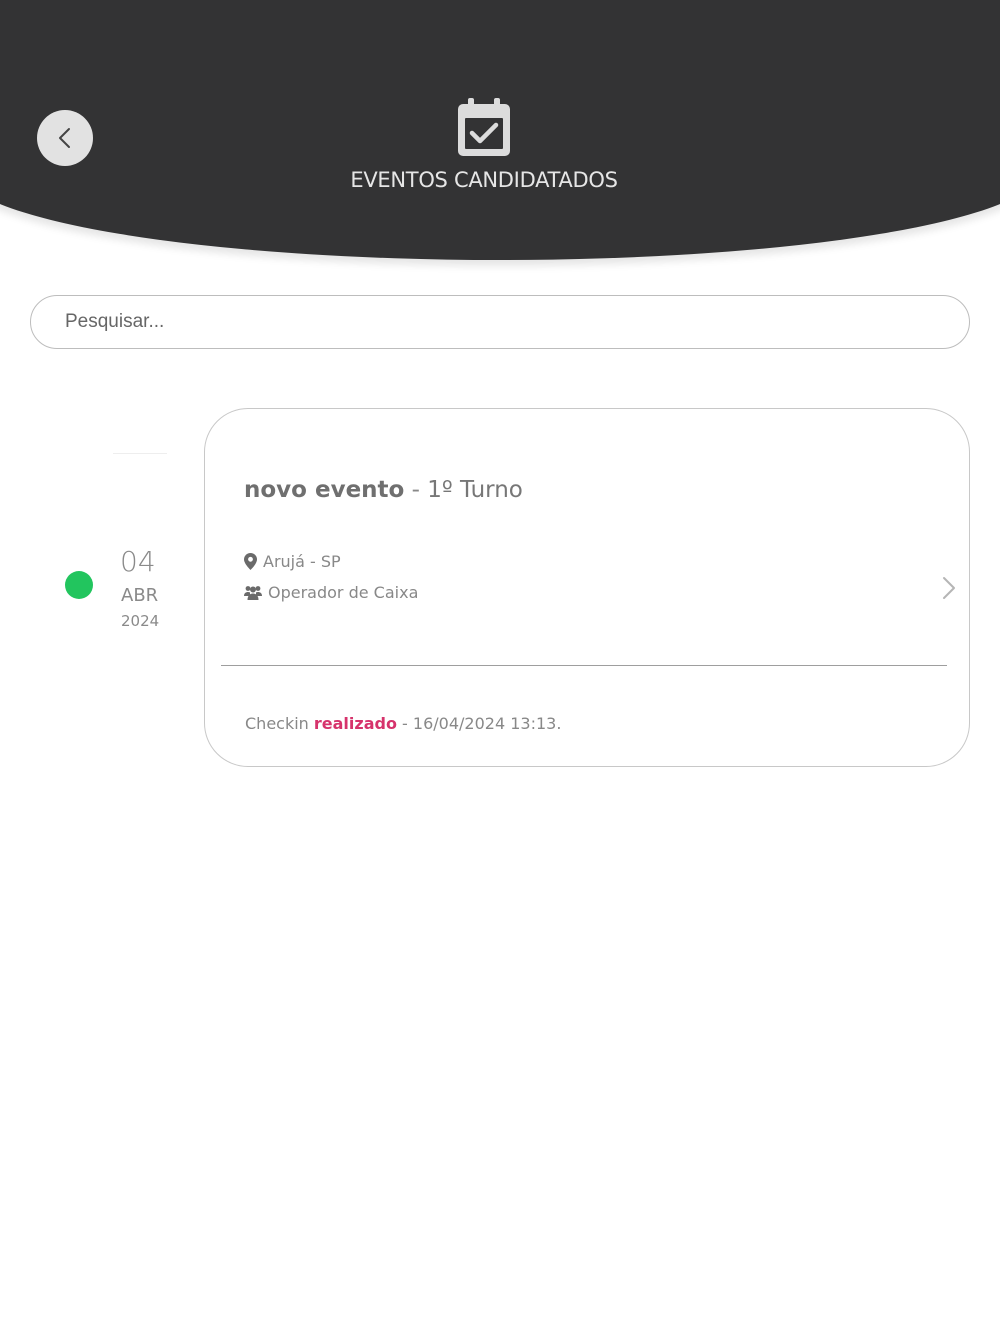 The image size is (1000, 1334). Describe the element at coordinates (279, 723) in the screenshot. I see `checkin-prefix: Checkin` at that location.